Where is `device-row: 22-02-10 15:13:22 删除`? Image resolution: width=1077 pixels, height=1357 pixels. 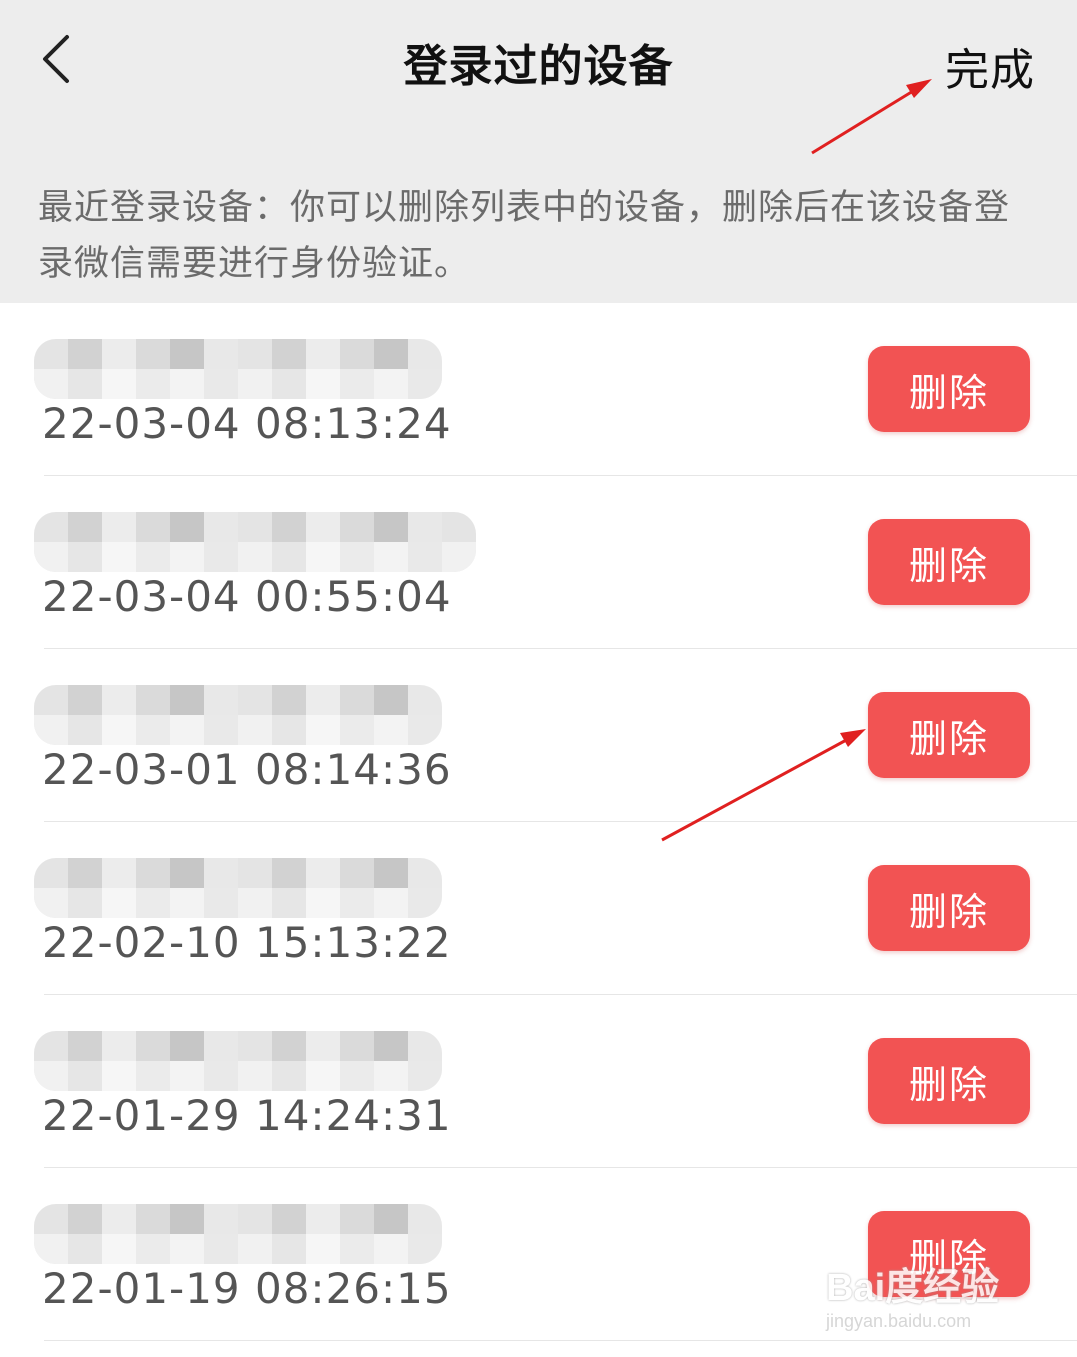 device-row: 22-02-10 15:13:22 删除 is located at coordinates (538, 908).